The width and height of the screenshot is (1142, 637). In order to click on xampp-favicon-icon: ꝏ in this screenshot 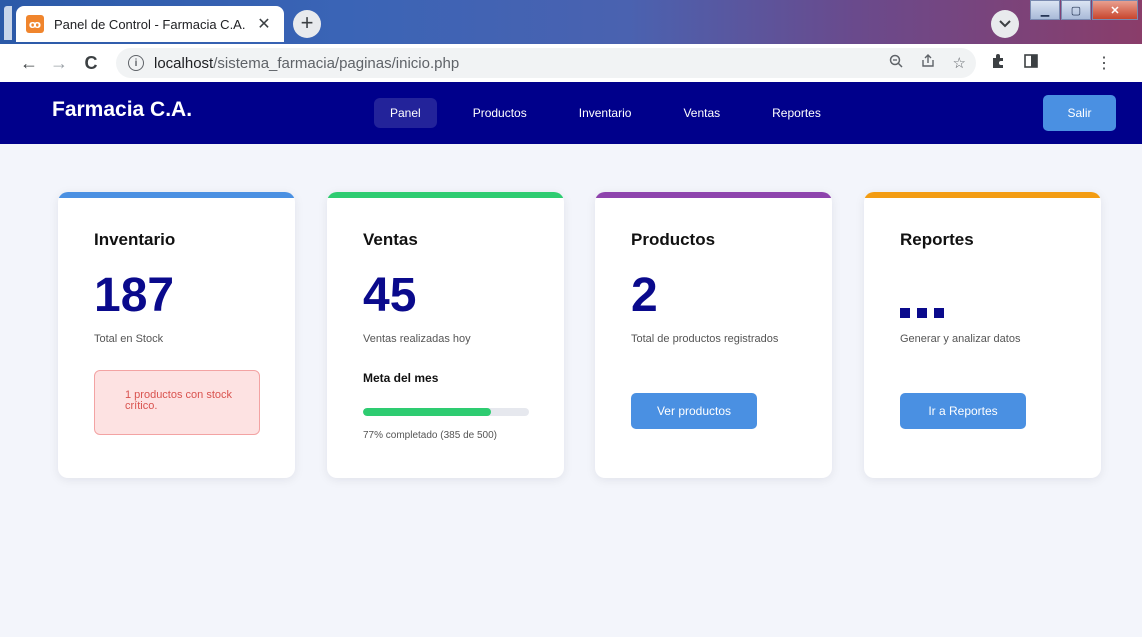, I will do `click(35, 24)`.